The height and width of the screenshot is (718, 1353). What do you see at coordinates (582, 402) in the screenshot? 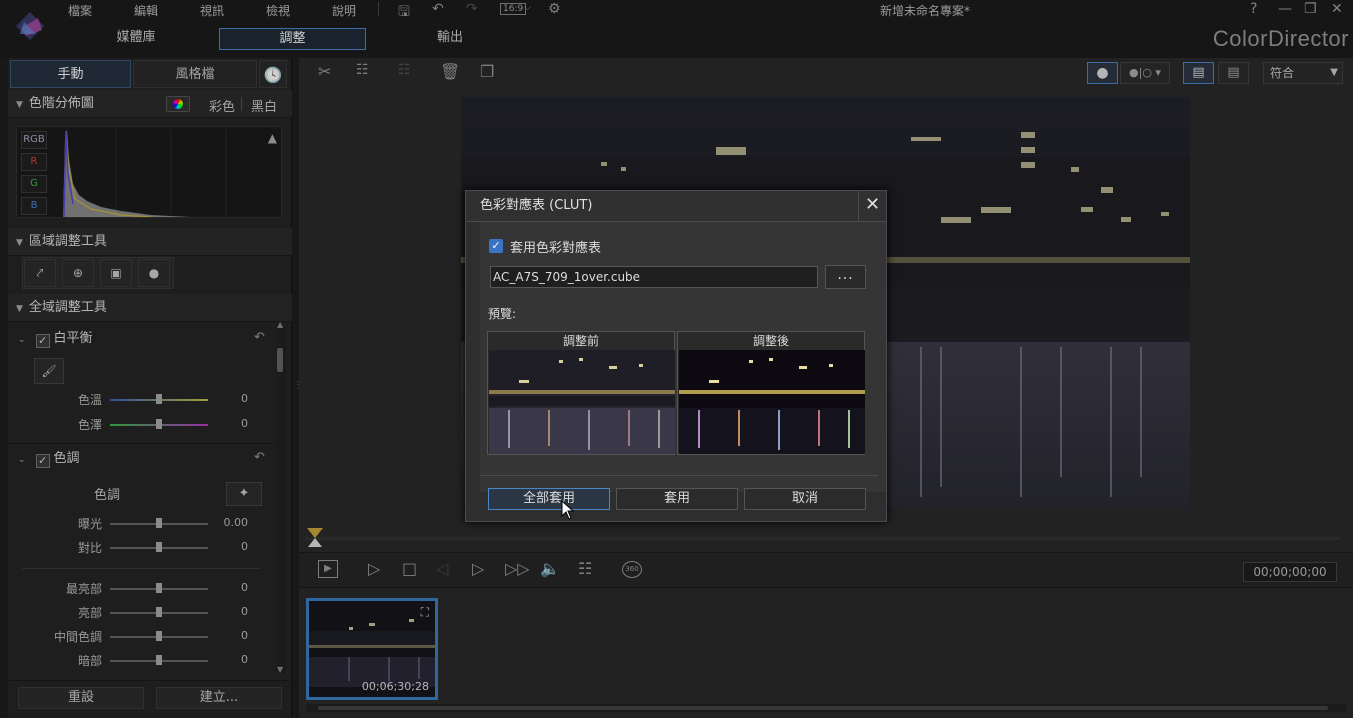
I see `before-image` at bounding box center [582, 402].